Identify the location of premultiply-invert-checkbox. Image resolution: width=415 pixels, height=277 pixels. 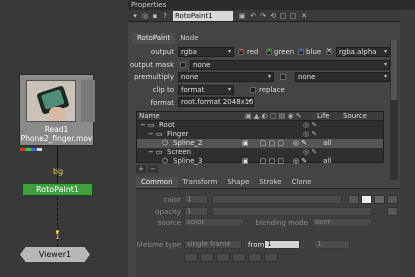
(283, 77).